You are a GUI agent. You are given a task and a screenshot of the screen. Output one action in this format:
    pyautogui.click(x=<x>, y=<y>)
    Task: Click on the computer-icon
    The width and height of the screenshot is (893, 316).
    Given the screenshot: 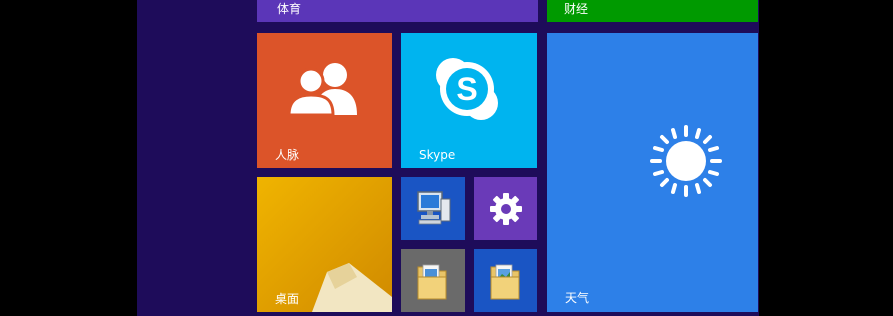 What is the action you would take?
    pyautogui.click(x=434, y=208)
    